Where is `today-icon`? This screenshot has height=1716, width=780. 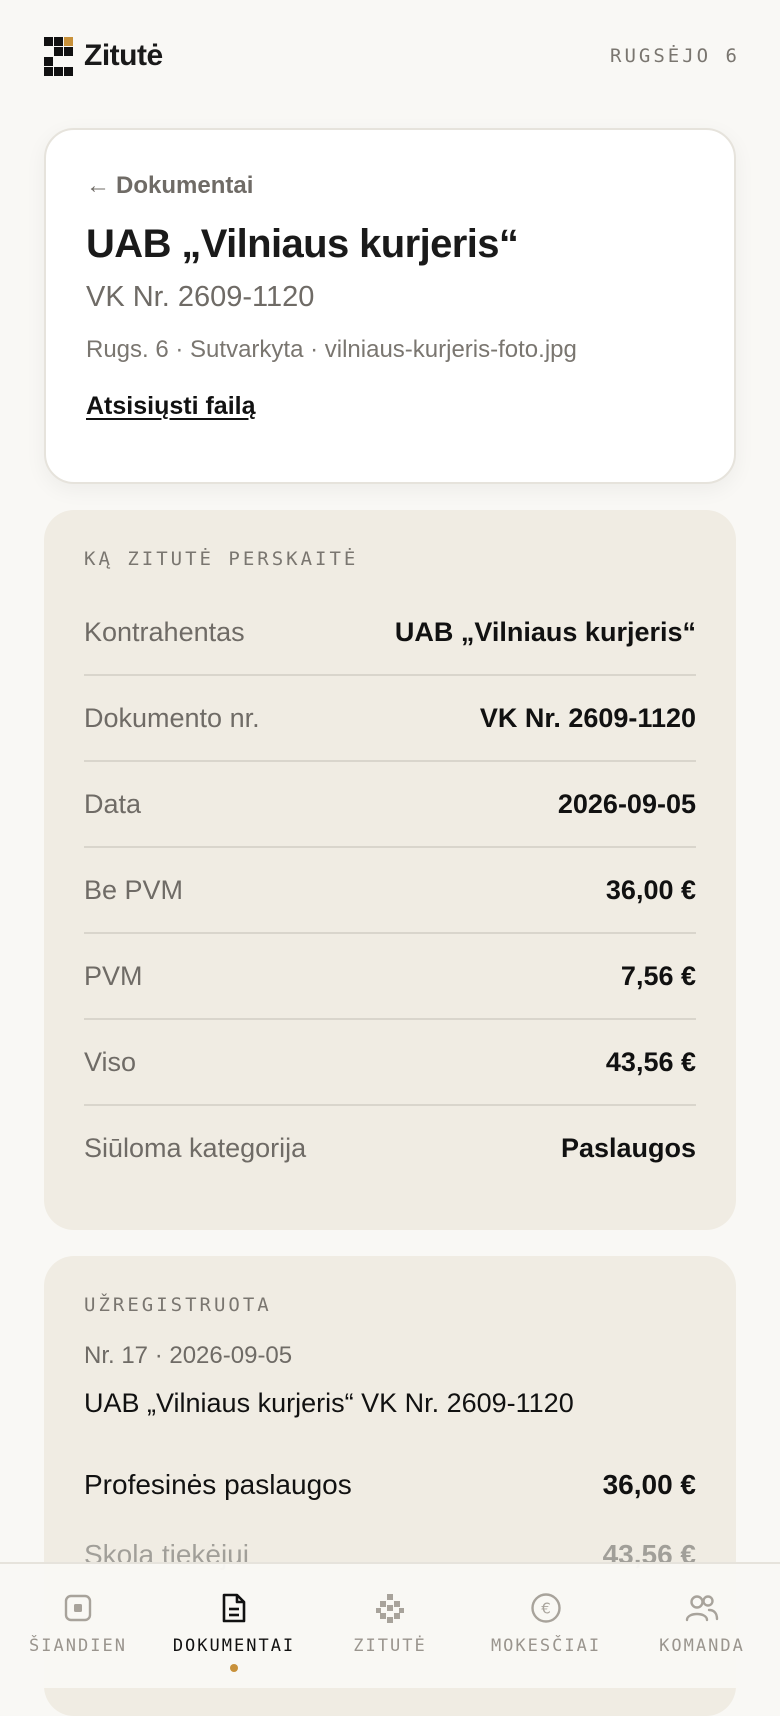 today-icon is located at coordinates (78, 1608).